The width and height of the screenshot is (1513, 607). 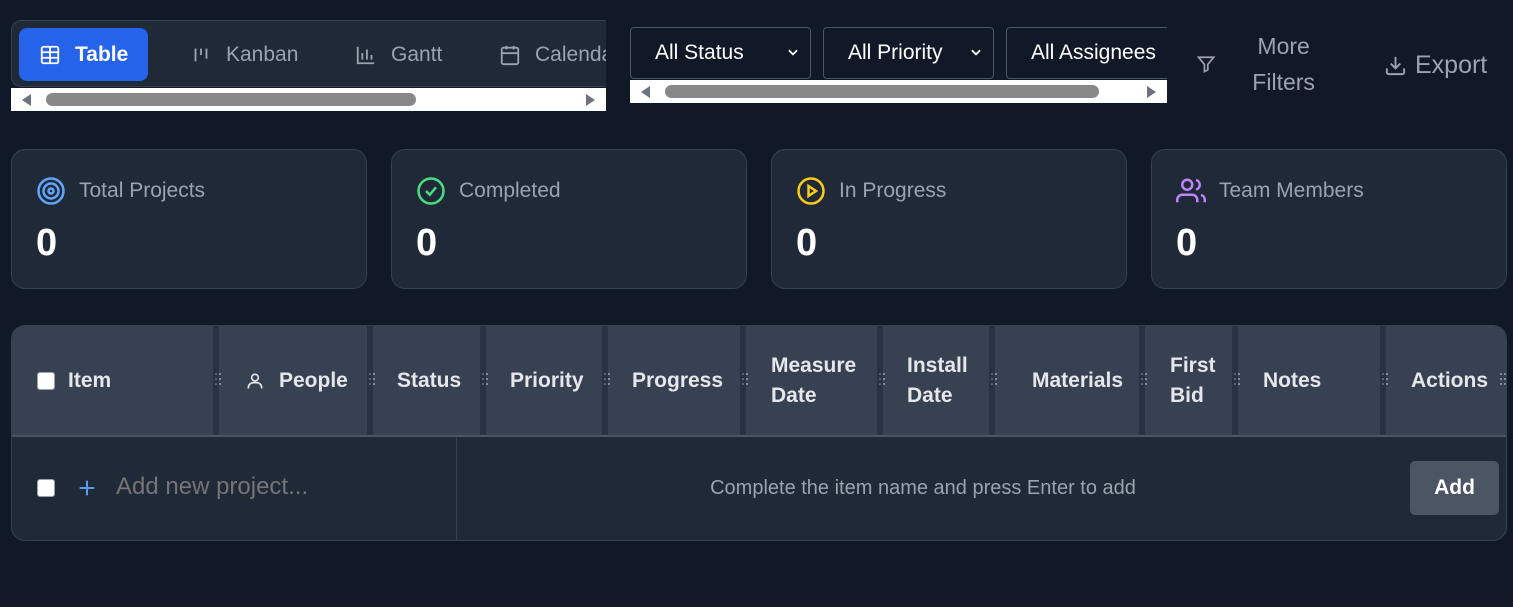 What do you see at coordinates (266, 487) in the screenshot?
I see `new-project-input` at bounding box center [266, 487].